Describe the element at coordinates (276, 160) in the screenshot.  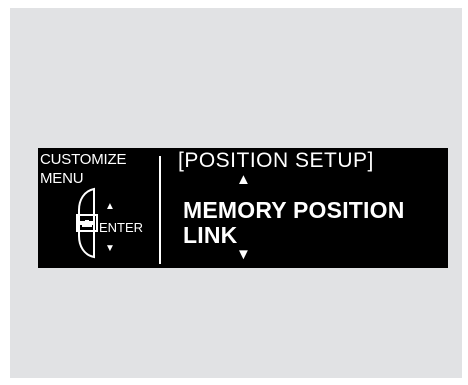
I see `screen-title: [POSITION SETUP]` at that location.